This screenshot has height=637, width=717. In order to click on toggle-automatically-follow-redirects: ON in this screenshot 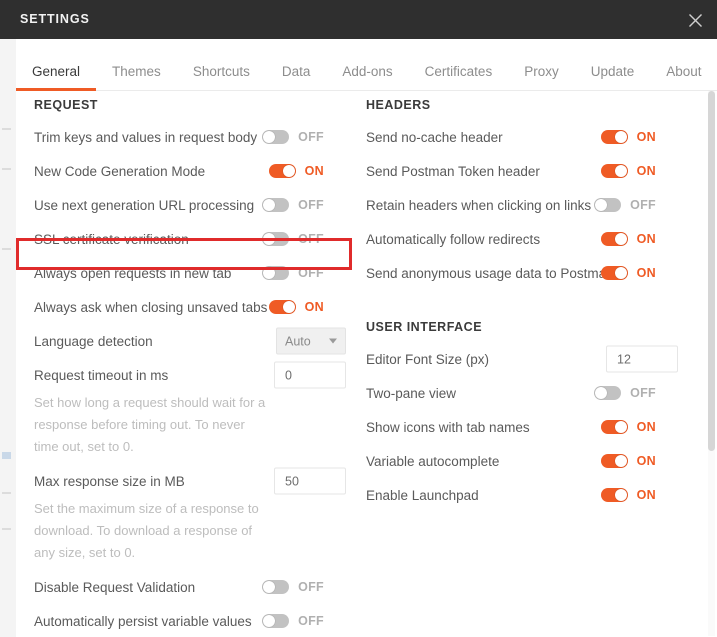, I will do `click(628, 239)`.